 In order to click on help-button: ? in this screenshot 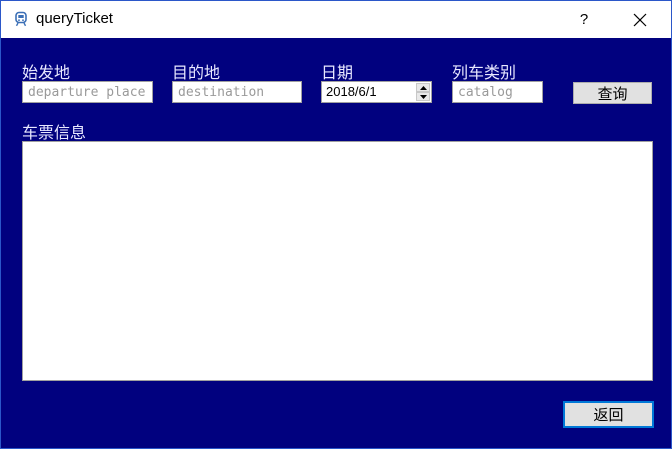, I will do `click(584, 19)`.